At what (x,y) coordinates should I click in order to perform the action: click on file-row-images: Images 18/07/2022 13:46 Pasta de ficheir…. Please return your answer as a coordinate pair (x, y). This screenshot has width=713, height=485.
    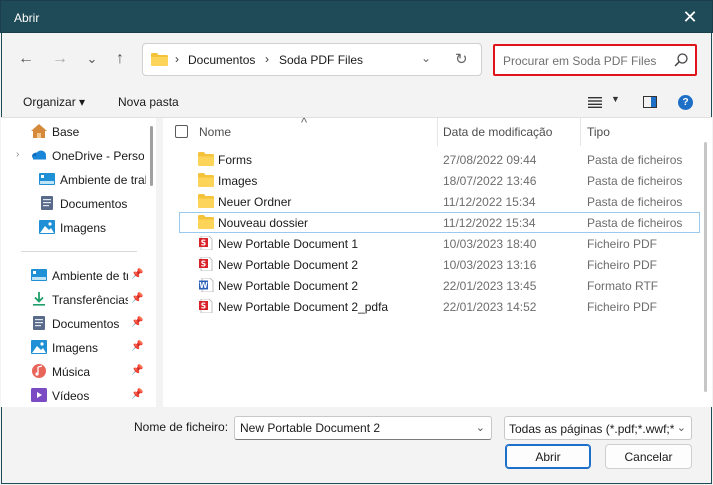
    Looking at the image, I should click on (439, 180).